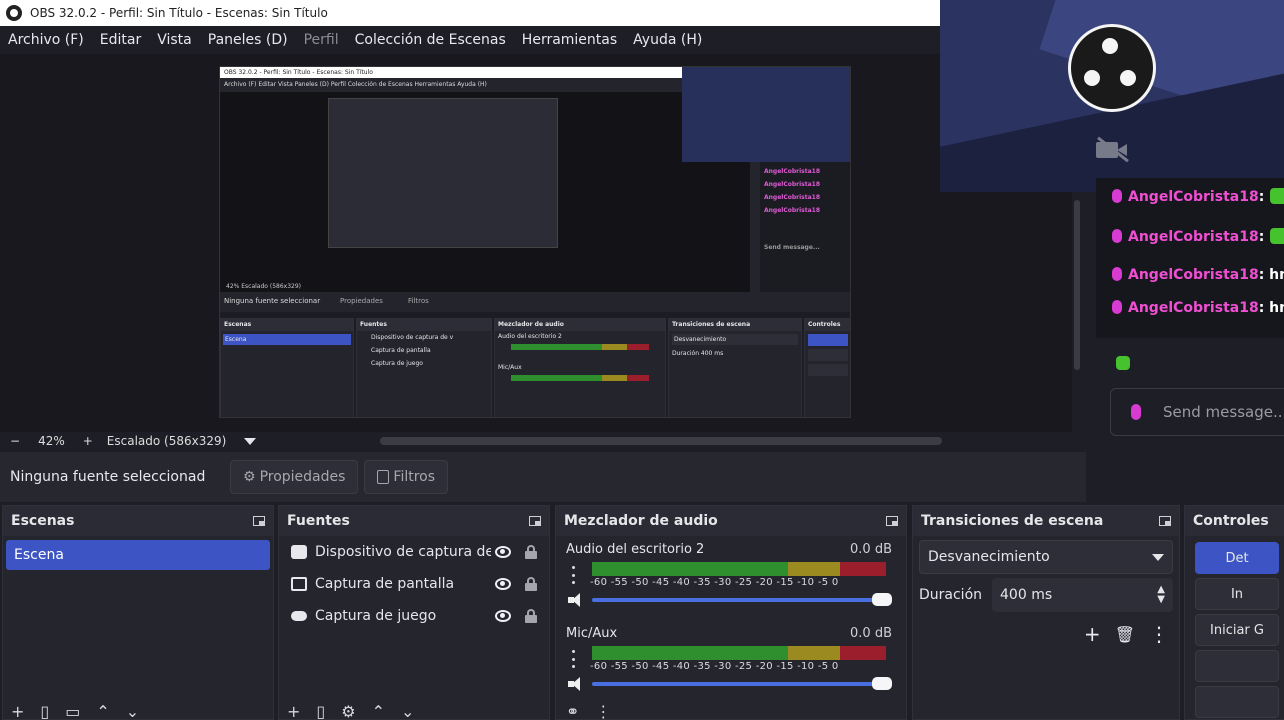 The image size is (1284, 720). I want to click on filter-icon: ▭, so click(72, 711).